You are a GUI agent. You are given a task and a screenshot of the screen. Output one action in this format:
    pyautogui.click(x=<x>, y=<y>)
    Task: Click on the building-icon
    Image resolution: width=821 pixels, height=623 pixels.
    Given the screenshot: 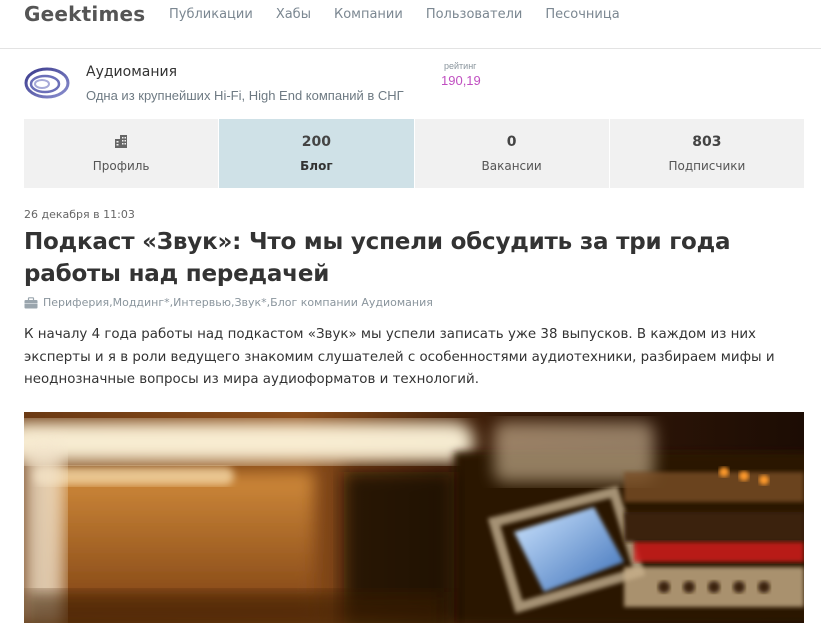 What is the action you would take?
    pyautogui.click(x=121, y=141)
    